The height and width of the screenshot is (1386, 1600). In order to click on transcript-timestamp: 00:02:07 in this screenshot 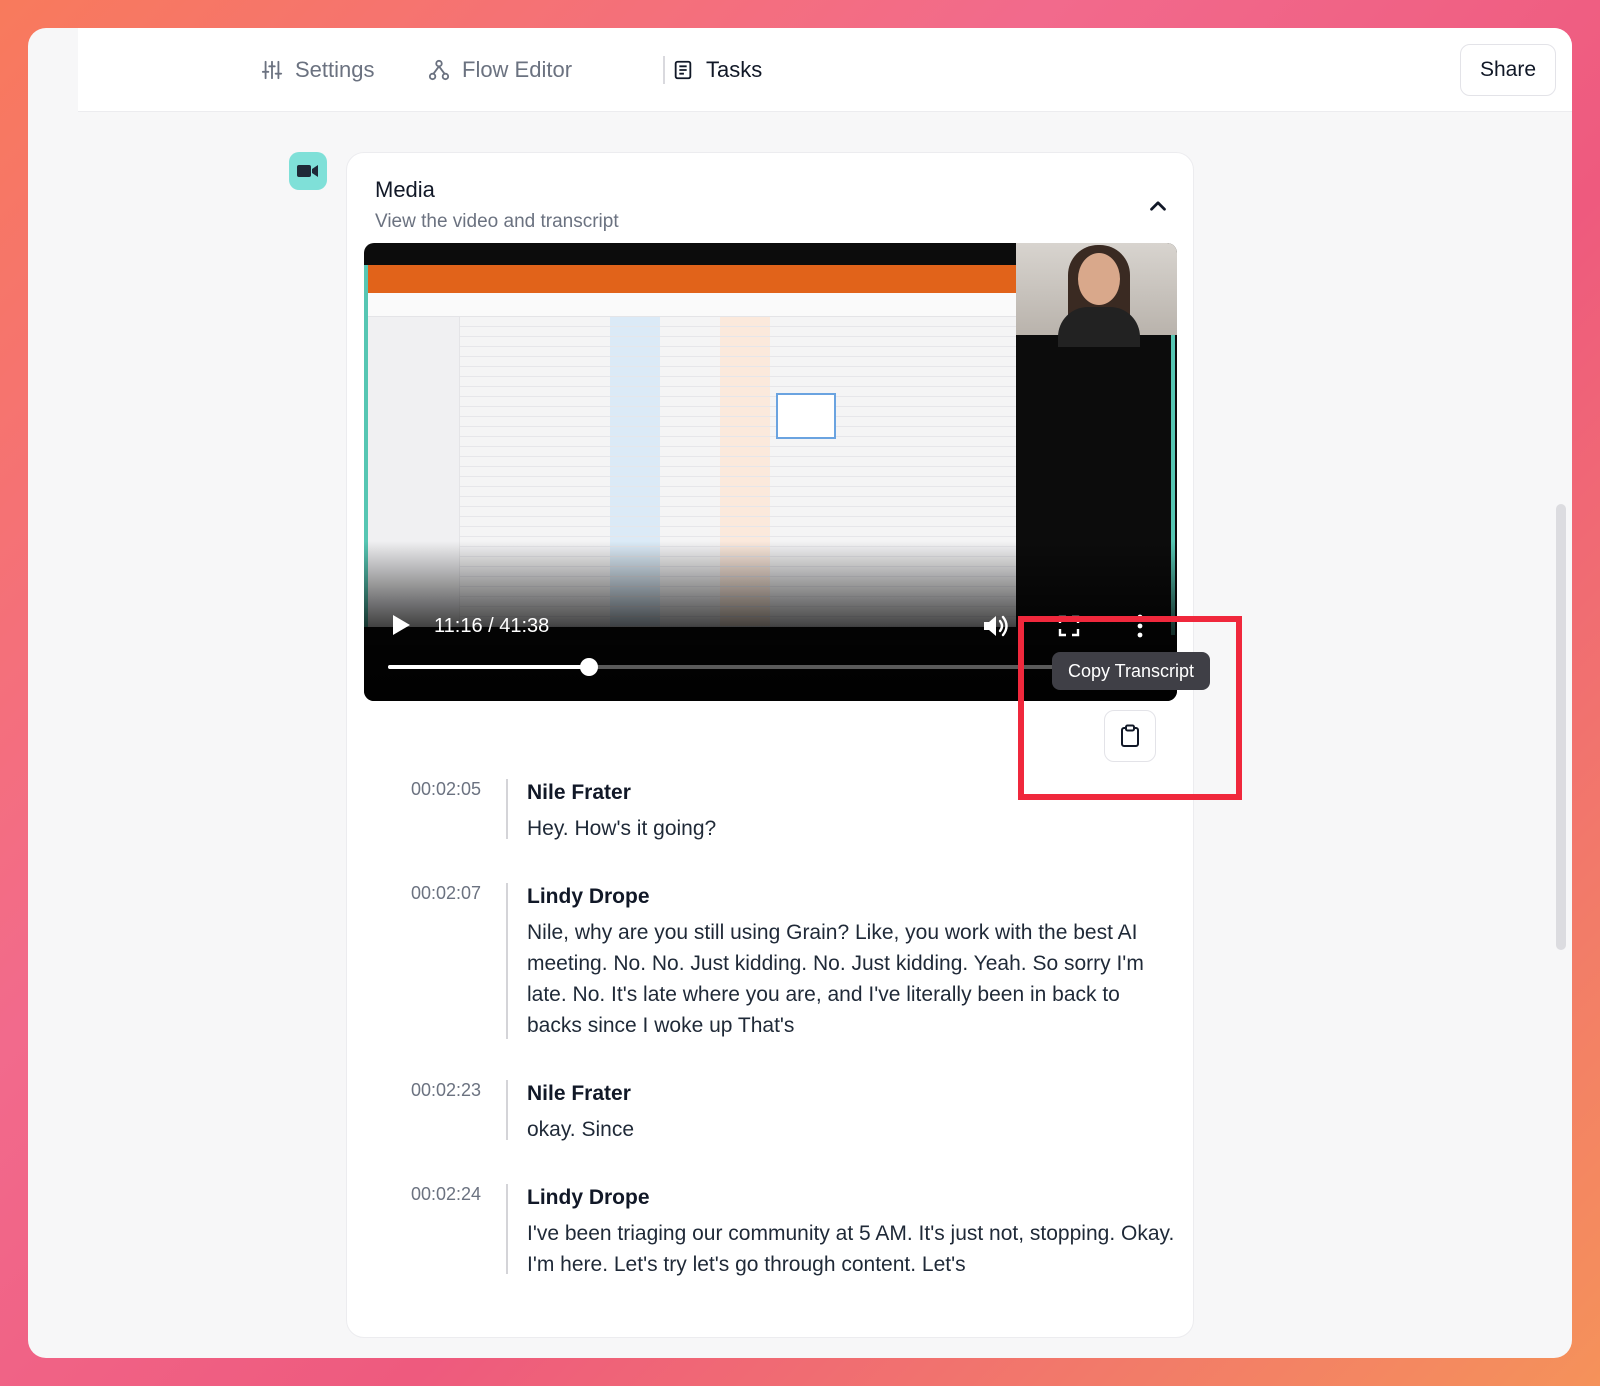, I will do `click(446, 893)`.